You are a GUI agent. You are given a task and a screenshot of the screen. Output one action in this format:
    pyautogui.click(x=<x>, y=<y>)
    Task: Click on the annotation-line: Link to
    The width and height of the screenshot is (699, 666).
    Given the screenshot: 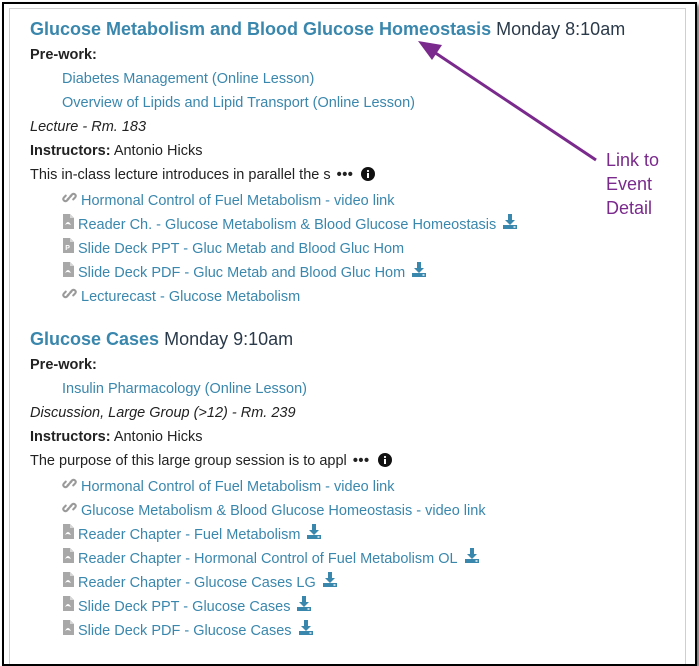 What is the action you would take?
    pyautogui.click(x=633, y=160)
    